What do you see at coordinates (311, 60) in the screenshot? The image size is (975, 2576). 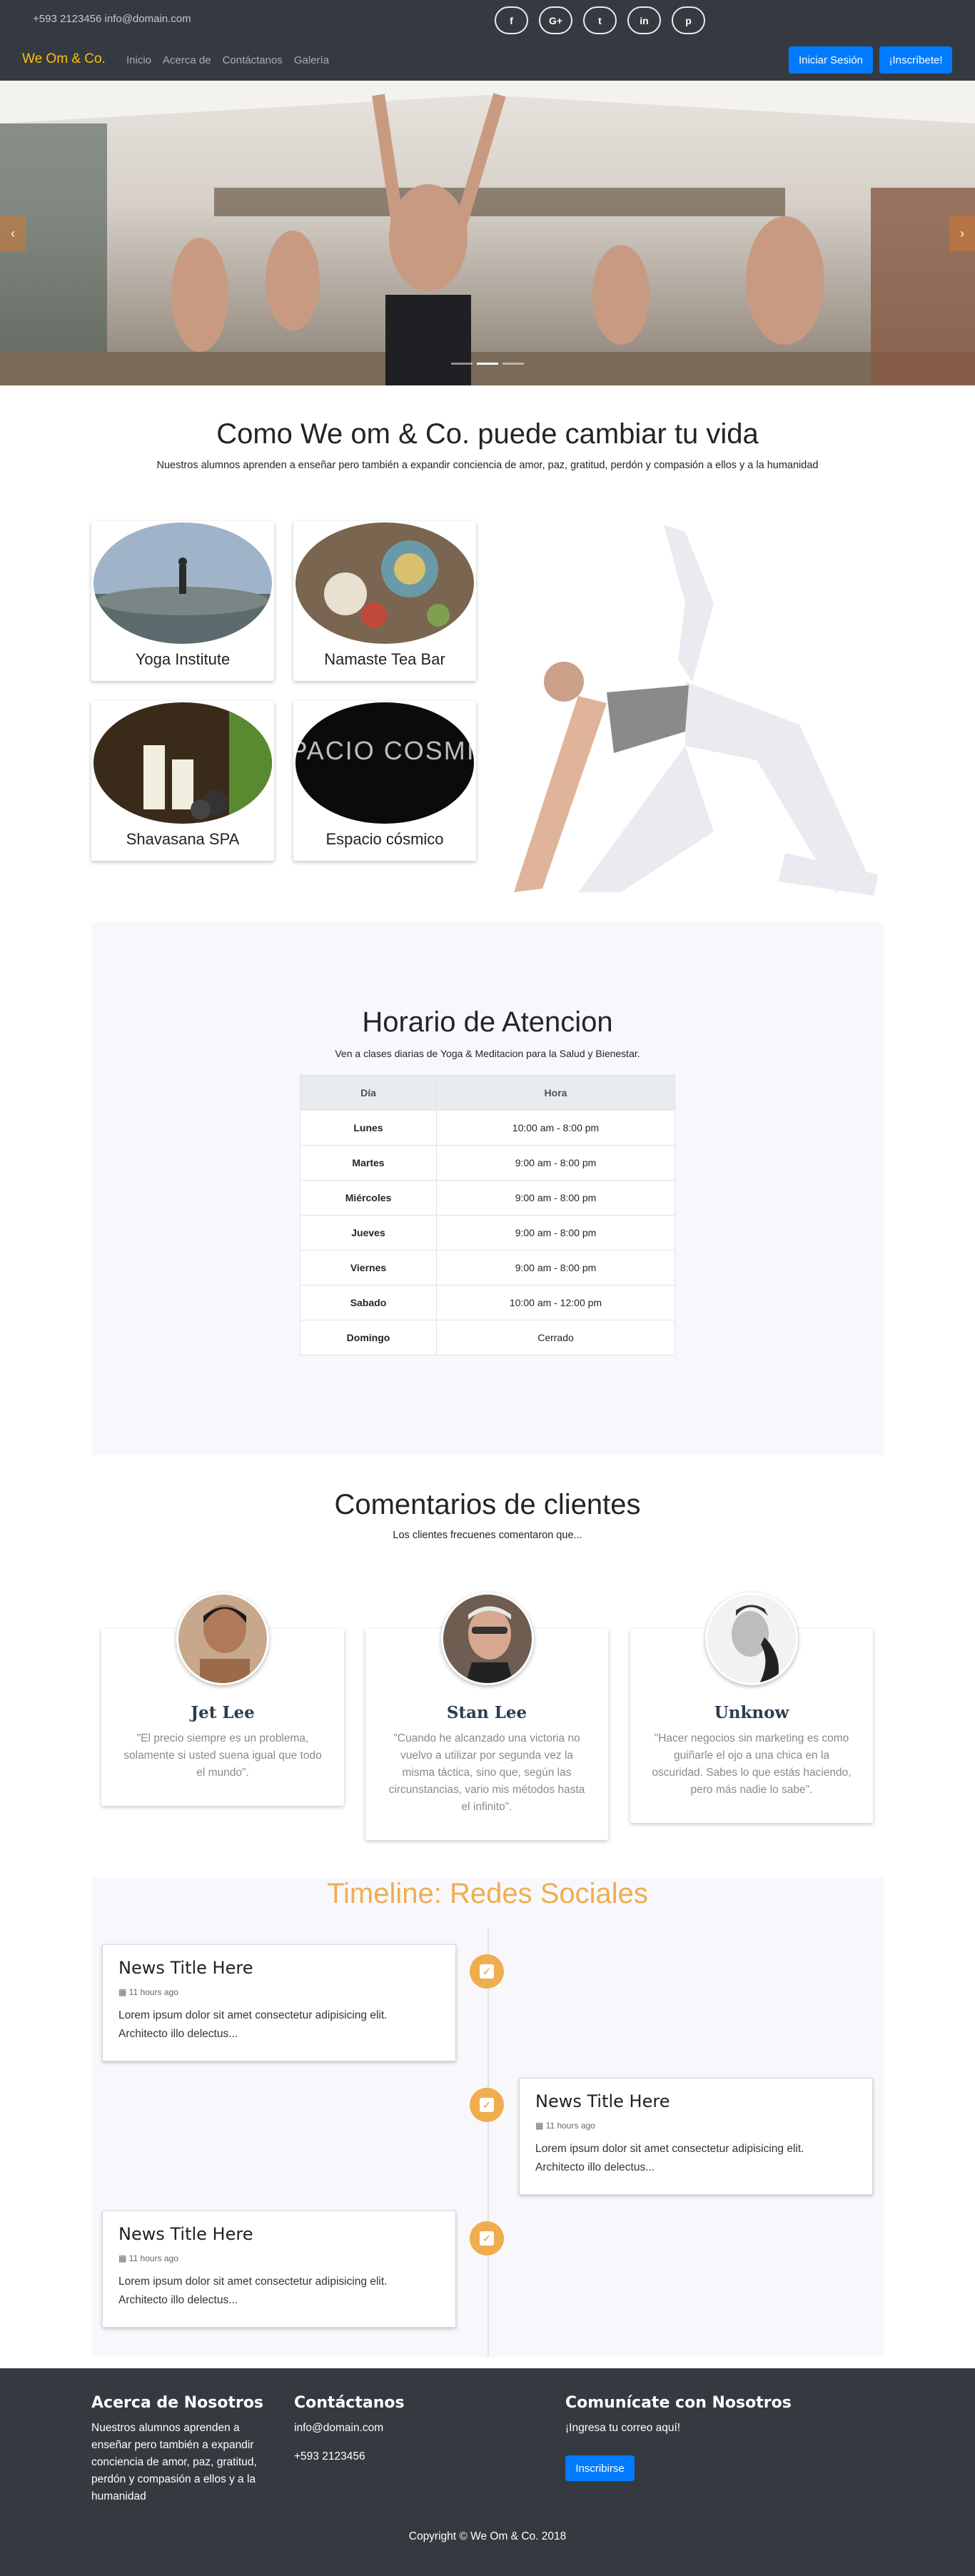 I see `nav-link-galeria: Galería` at bounding box center [311, 60].